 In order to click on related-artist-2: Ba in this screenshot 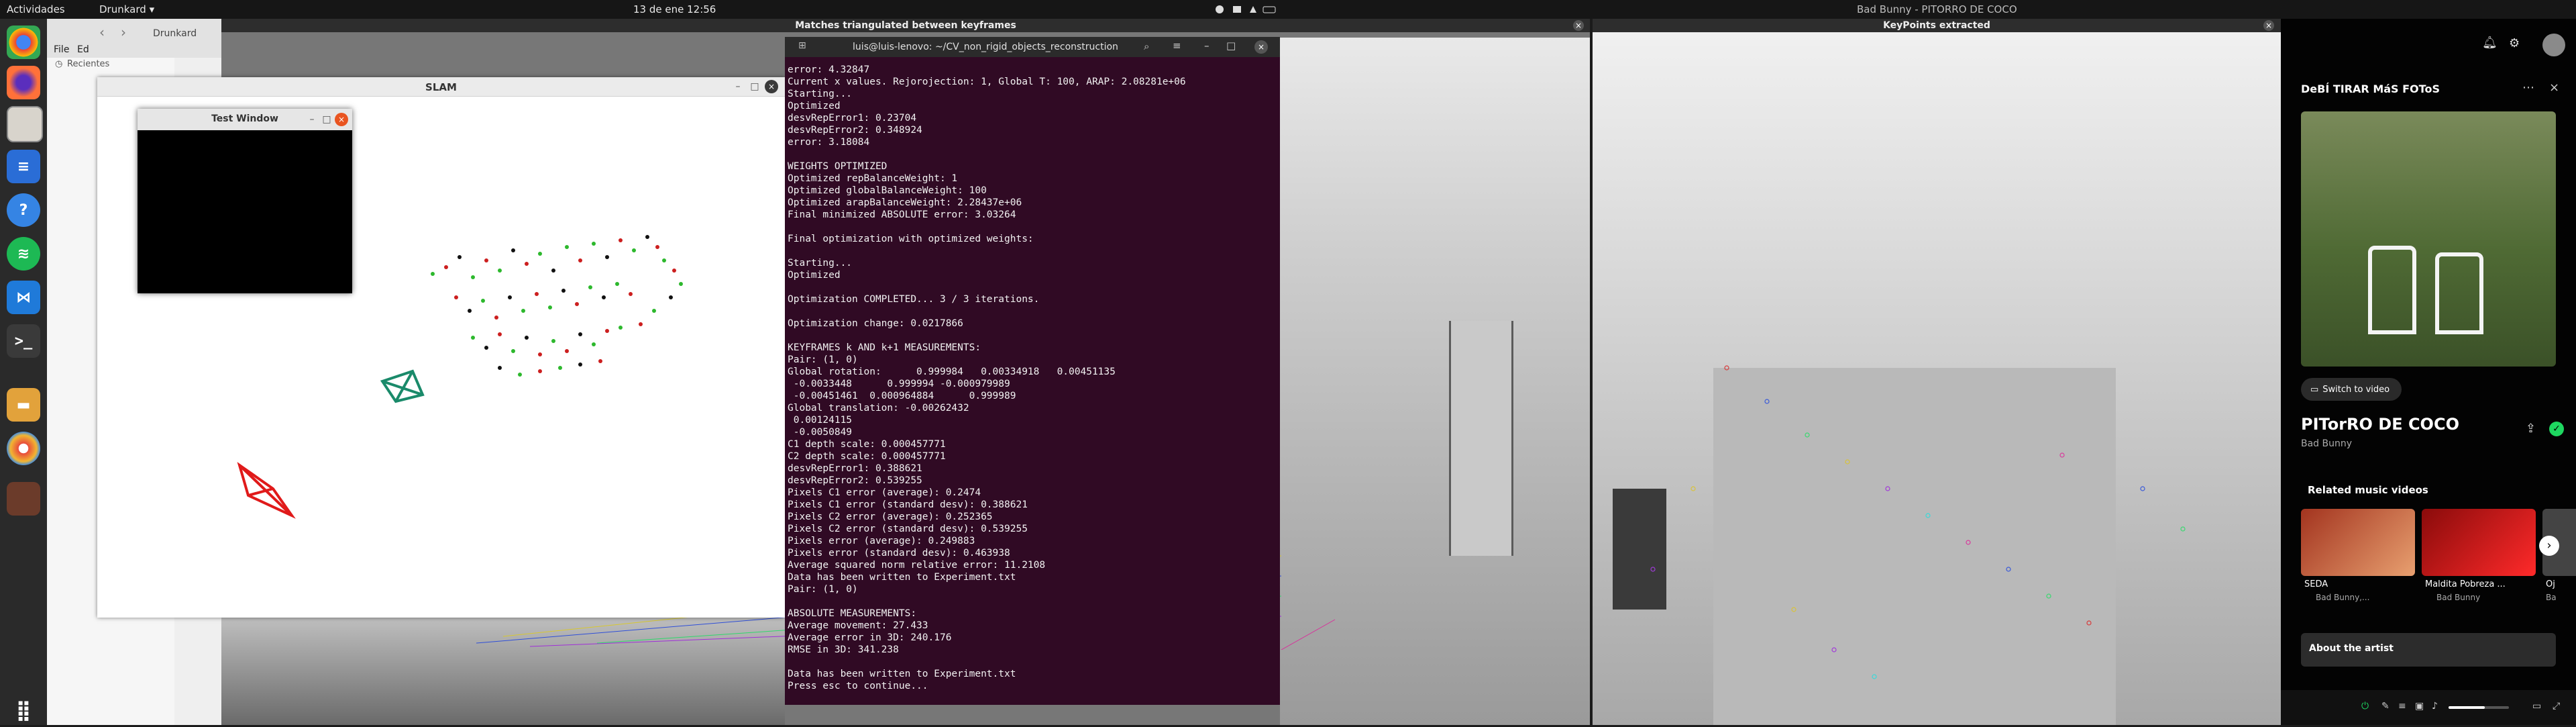, I will do `click(2551, 597)`.